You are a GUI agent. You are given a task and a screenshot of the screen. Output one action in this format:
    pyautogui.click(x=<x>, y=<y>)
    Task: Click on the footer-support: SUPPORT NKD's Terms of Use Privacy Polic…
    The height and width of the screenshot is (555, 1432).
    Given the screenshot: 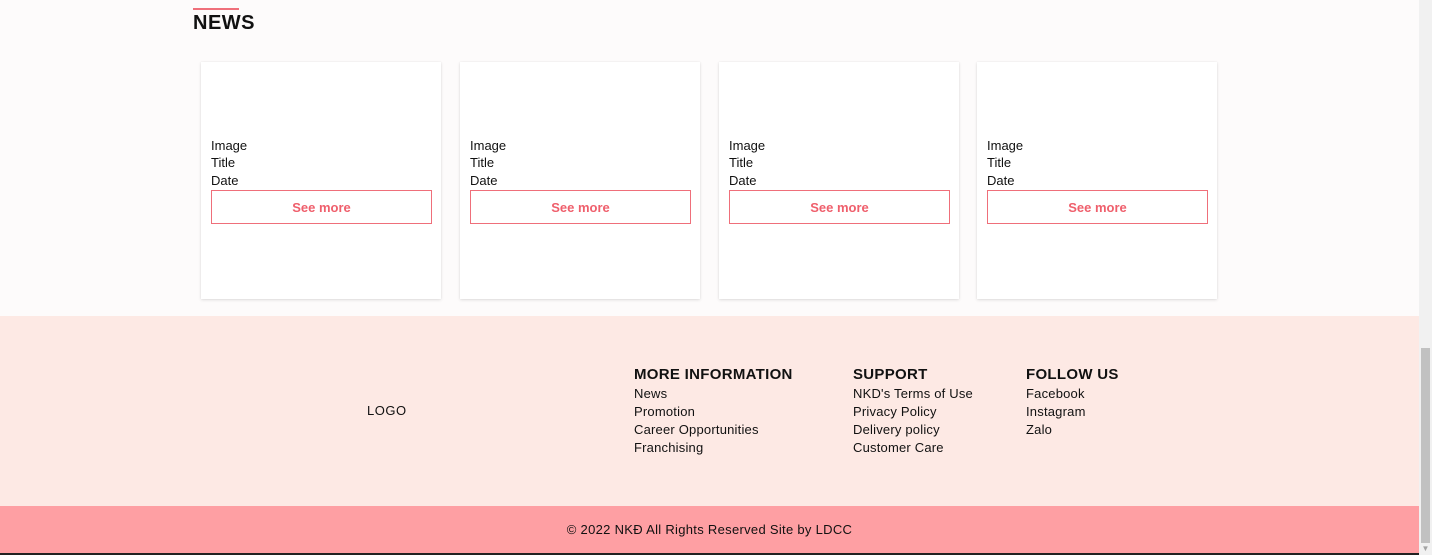 What is the action you would take?
    pyautogui.click(x=913, y=411)
    